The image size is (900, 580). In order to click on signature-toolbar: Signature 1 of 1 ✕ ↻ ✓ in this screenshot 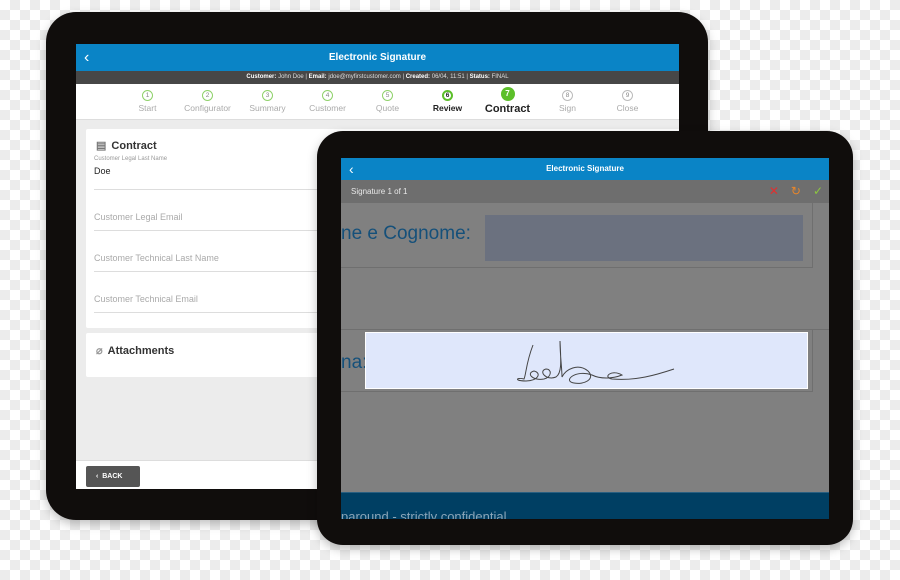, I will do `click(585, 191)`.